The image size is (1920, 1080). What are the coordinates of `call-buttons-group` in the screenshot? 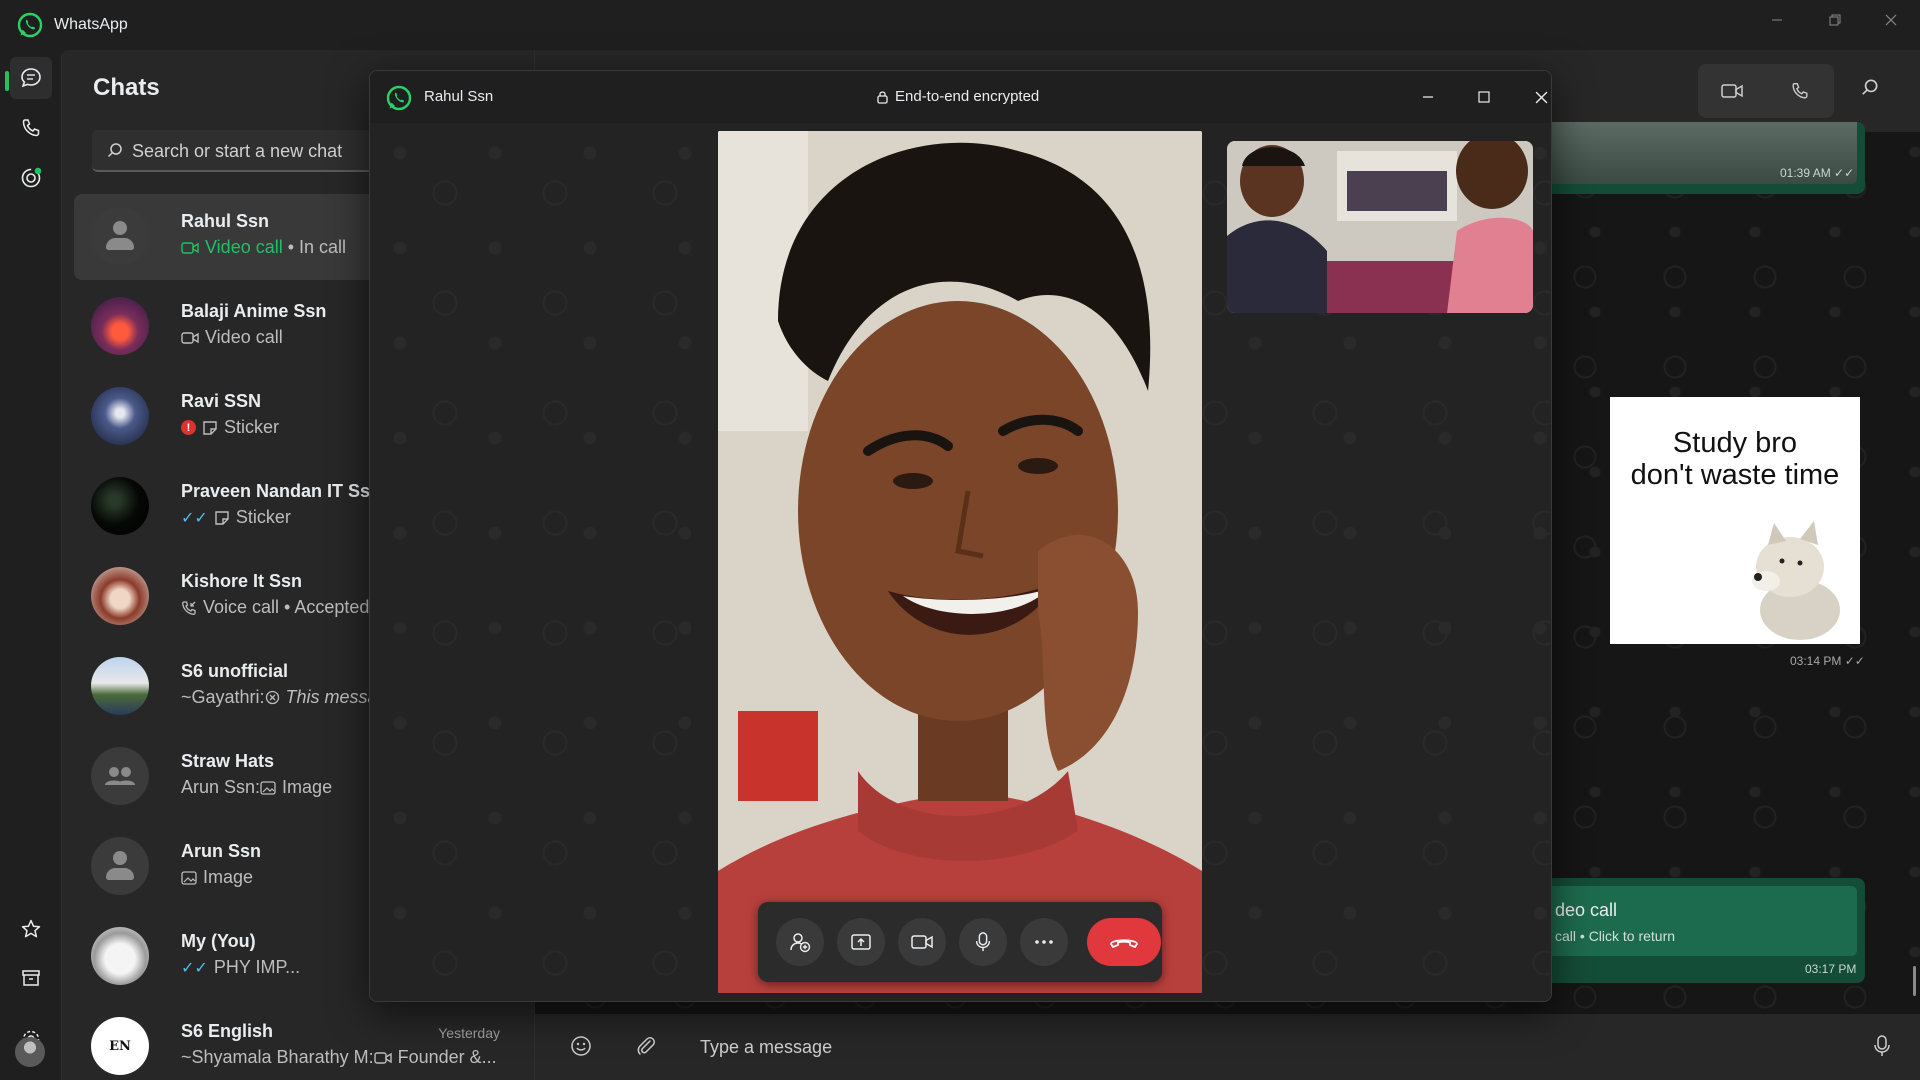 It's located at (1766, 91).